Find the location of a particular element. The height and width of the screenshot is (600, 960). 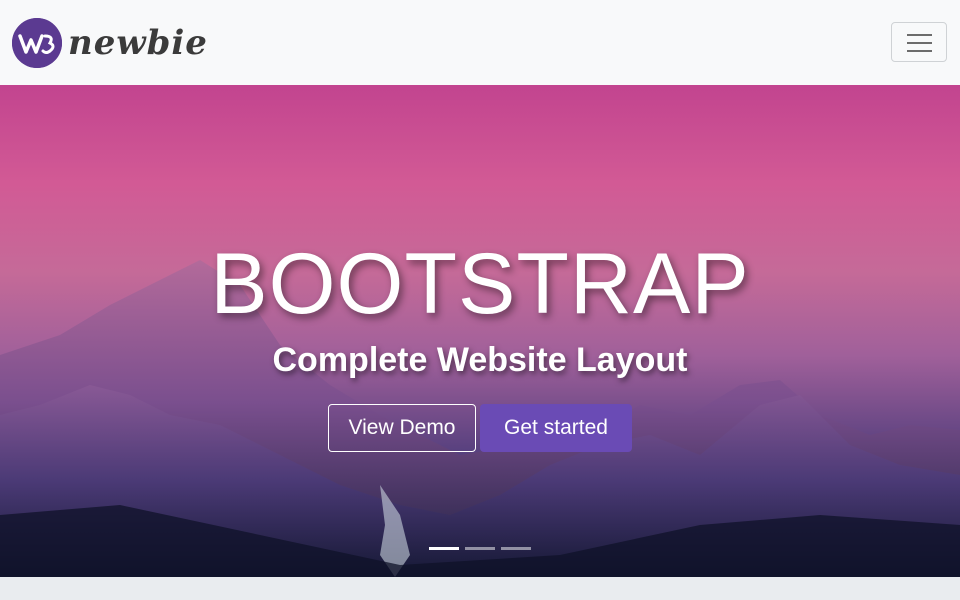

navbar-toggler-button is located at coordinates (919, 42).